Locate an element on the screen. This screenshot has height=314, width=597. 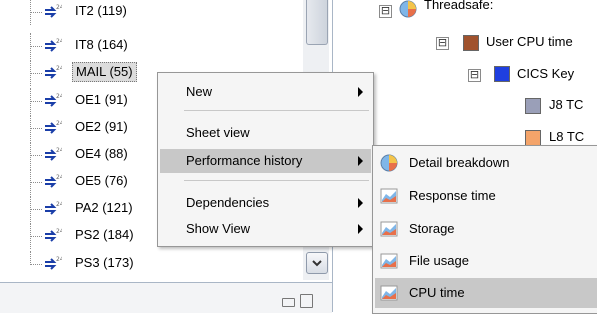
submenu-item-storage: Storage is located at coordinates (486, 229).